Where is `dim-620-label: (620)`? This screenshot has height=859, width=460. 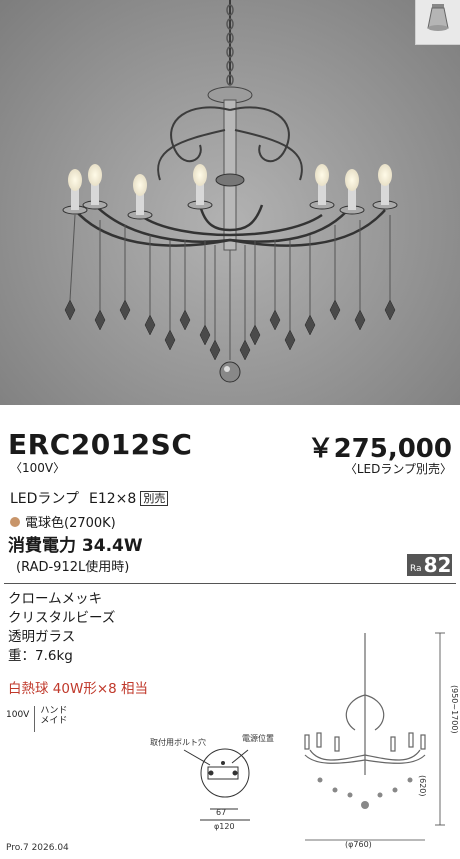 dim-620-label: (620) is located at coordinates (422, 786).